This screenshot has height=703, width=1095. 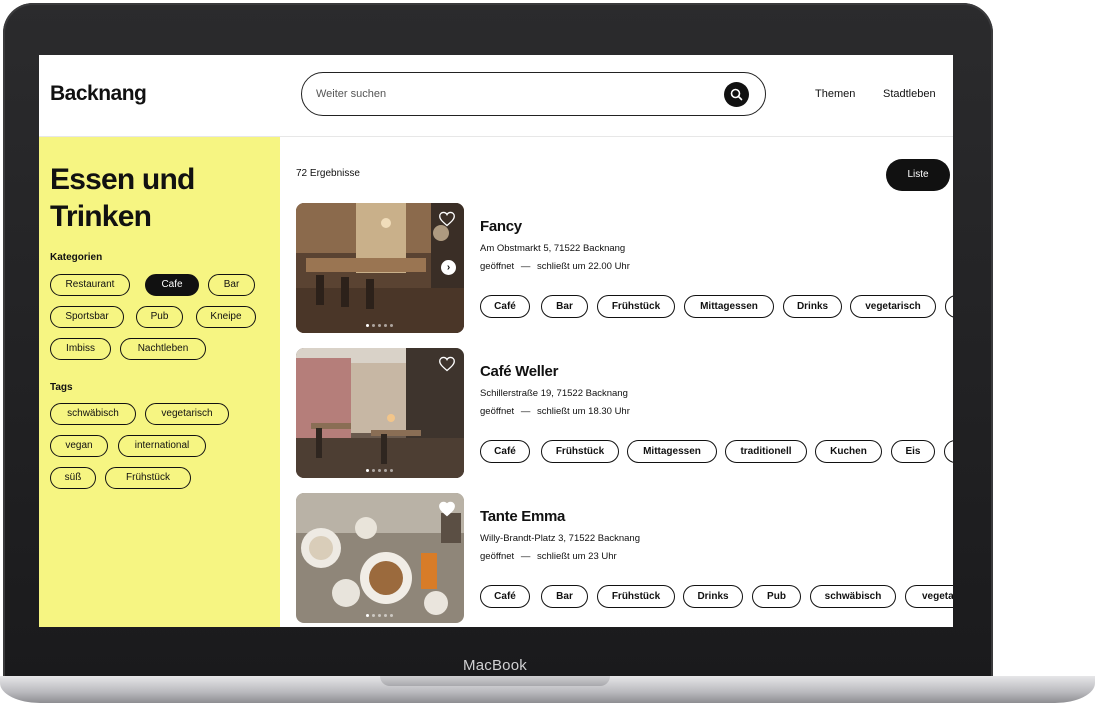 I want to click on nav-themen: Themen, so click(x=835, y=94).